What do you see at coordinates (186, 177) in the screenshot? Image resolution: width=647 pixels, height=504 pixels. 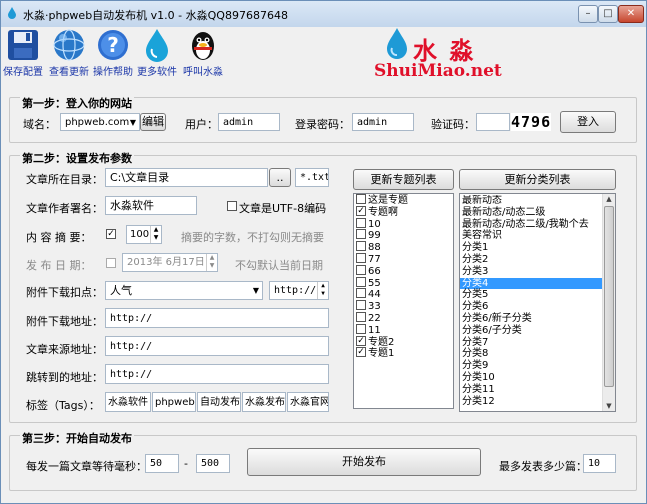 I see `dir-input: C:\文章目录` at bounding box center [186, 177].